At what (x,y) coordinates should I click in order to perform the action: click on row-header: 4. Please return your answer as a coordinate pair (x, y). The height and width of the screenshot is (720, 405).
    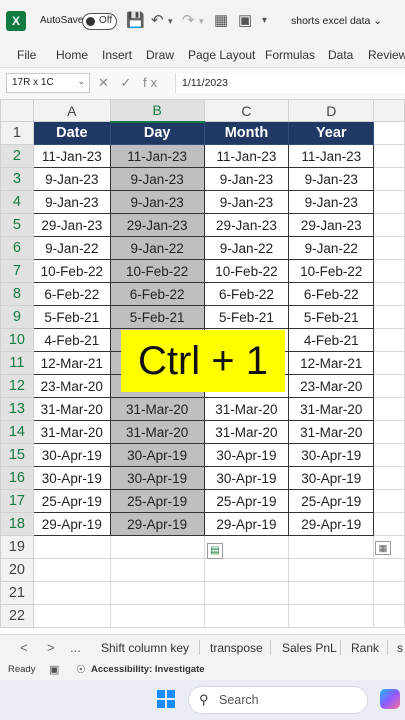
    Looking at the image, I should click on (17, 202).